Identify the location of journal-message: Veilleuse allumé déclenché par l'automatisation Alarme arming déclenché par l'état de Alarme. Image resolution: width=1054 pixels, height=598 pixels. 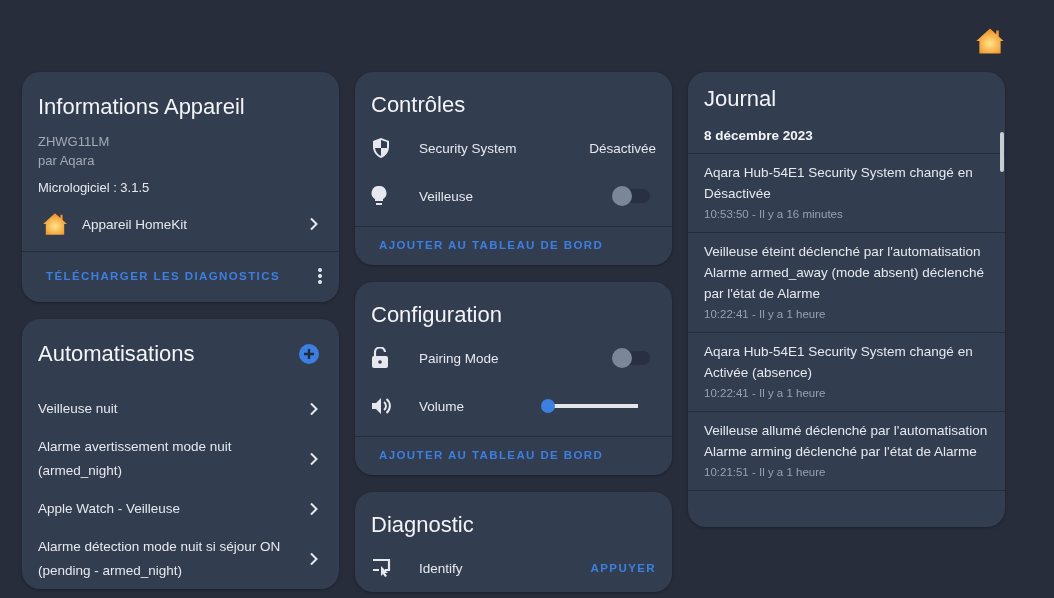
(846, 441).